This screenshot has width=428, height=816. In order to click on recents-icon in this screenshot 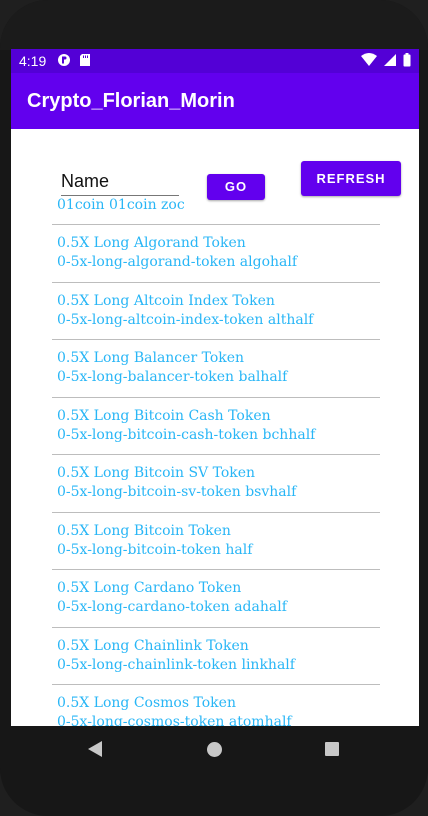, I will do `click(332, 749)`.